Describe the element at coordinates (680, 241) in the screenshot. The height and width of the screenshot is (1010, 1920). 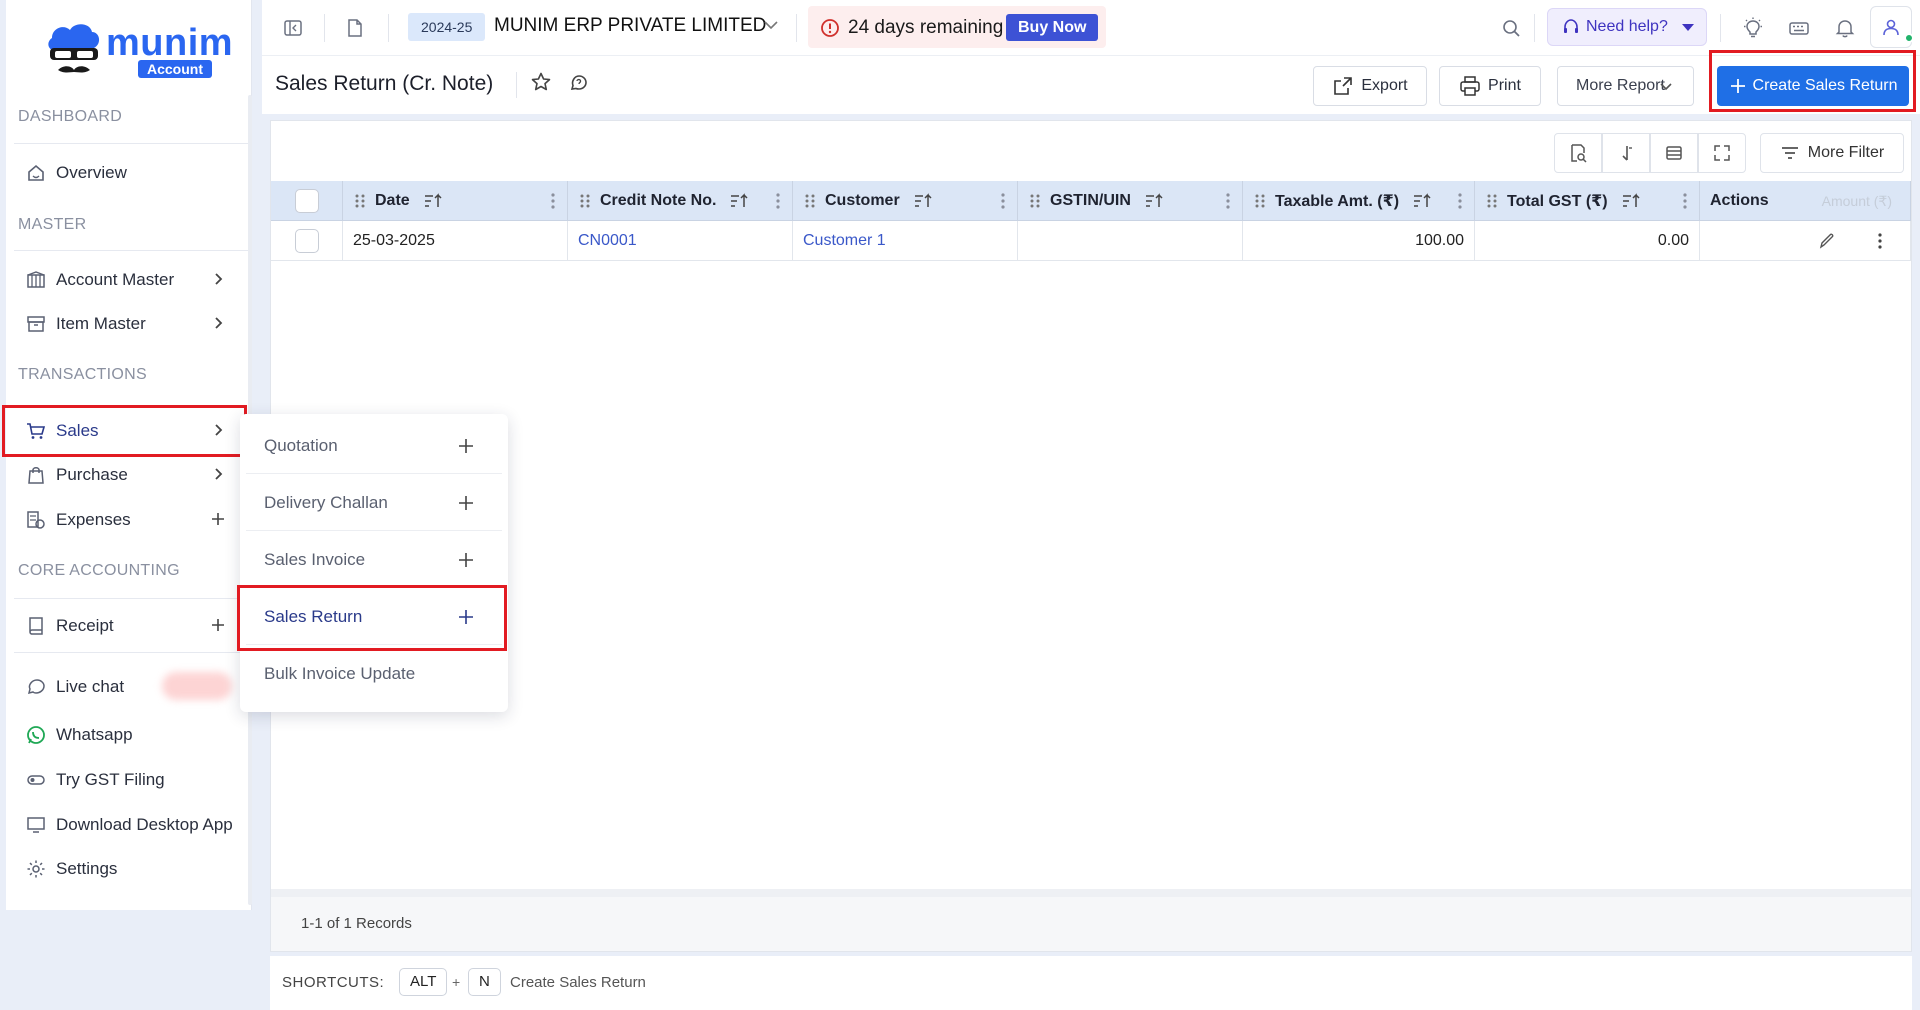
I see `cell-credit-note-link: CN0001` at that location.